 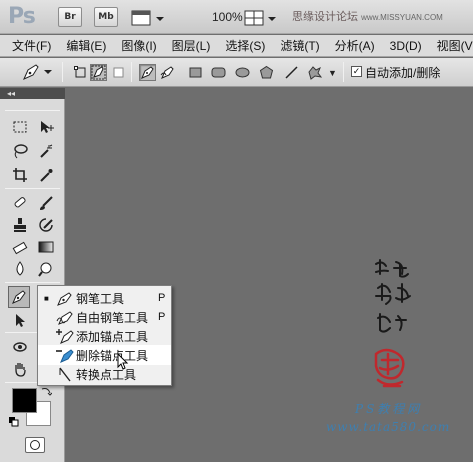 I want to click on flyout-item-pen: ■ 钢笔工具 P, so click(x=104, y=298).